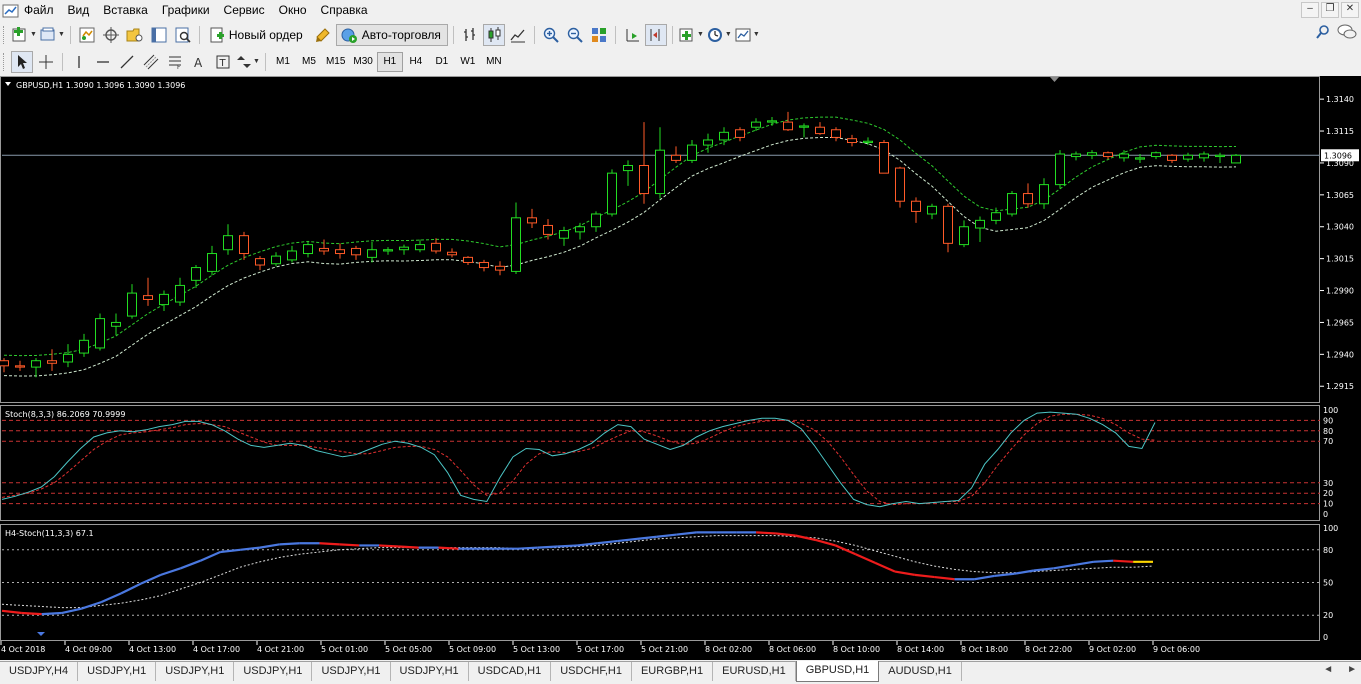 Image resolution: width=1361 pixels, height=684 pixels. What do you see at coordinates (103, 62) in the screenshot?
I see `horizontal-line-button` at bounding box center [103, 62].